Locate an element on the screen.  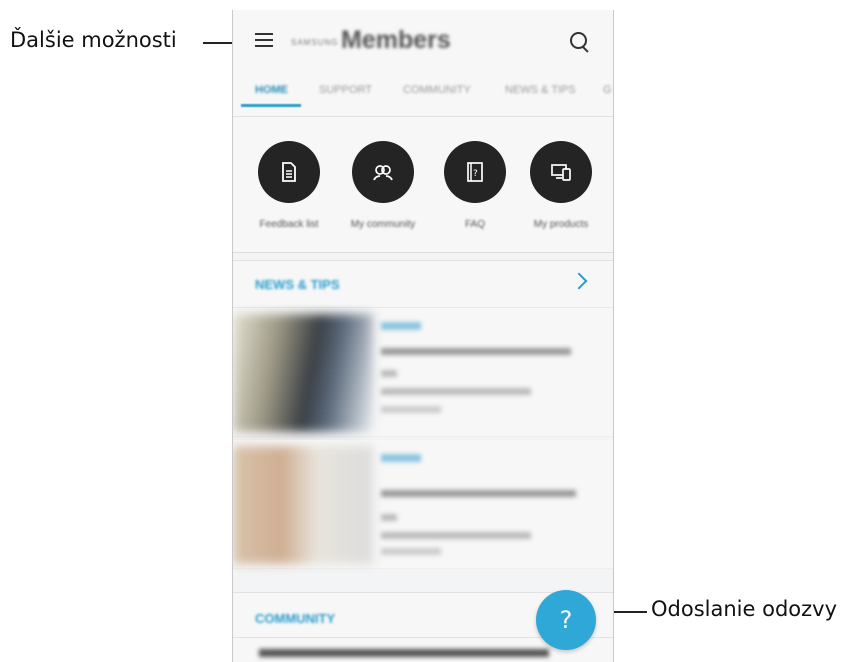
tab-bar: HOME SUPPORT COMMUNITY NEWS & TIPS G is located at coordinates (427, 91).